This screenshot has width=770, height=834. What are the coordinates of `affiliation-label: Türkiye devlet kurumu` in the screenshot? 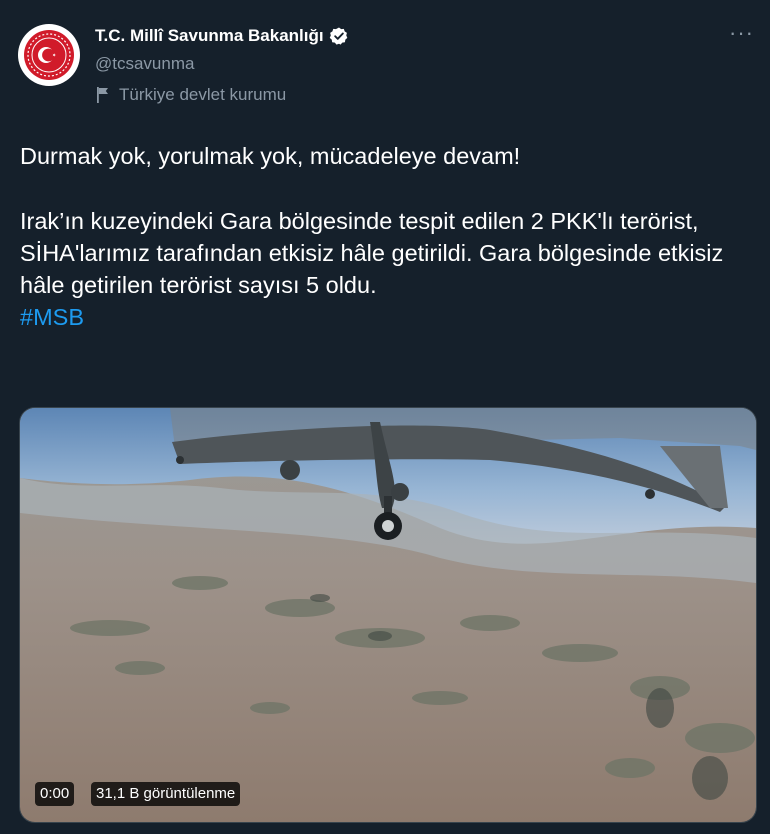 It's located at (190, 95).